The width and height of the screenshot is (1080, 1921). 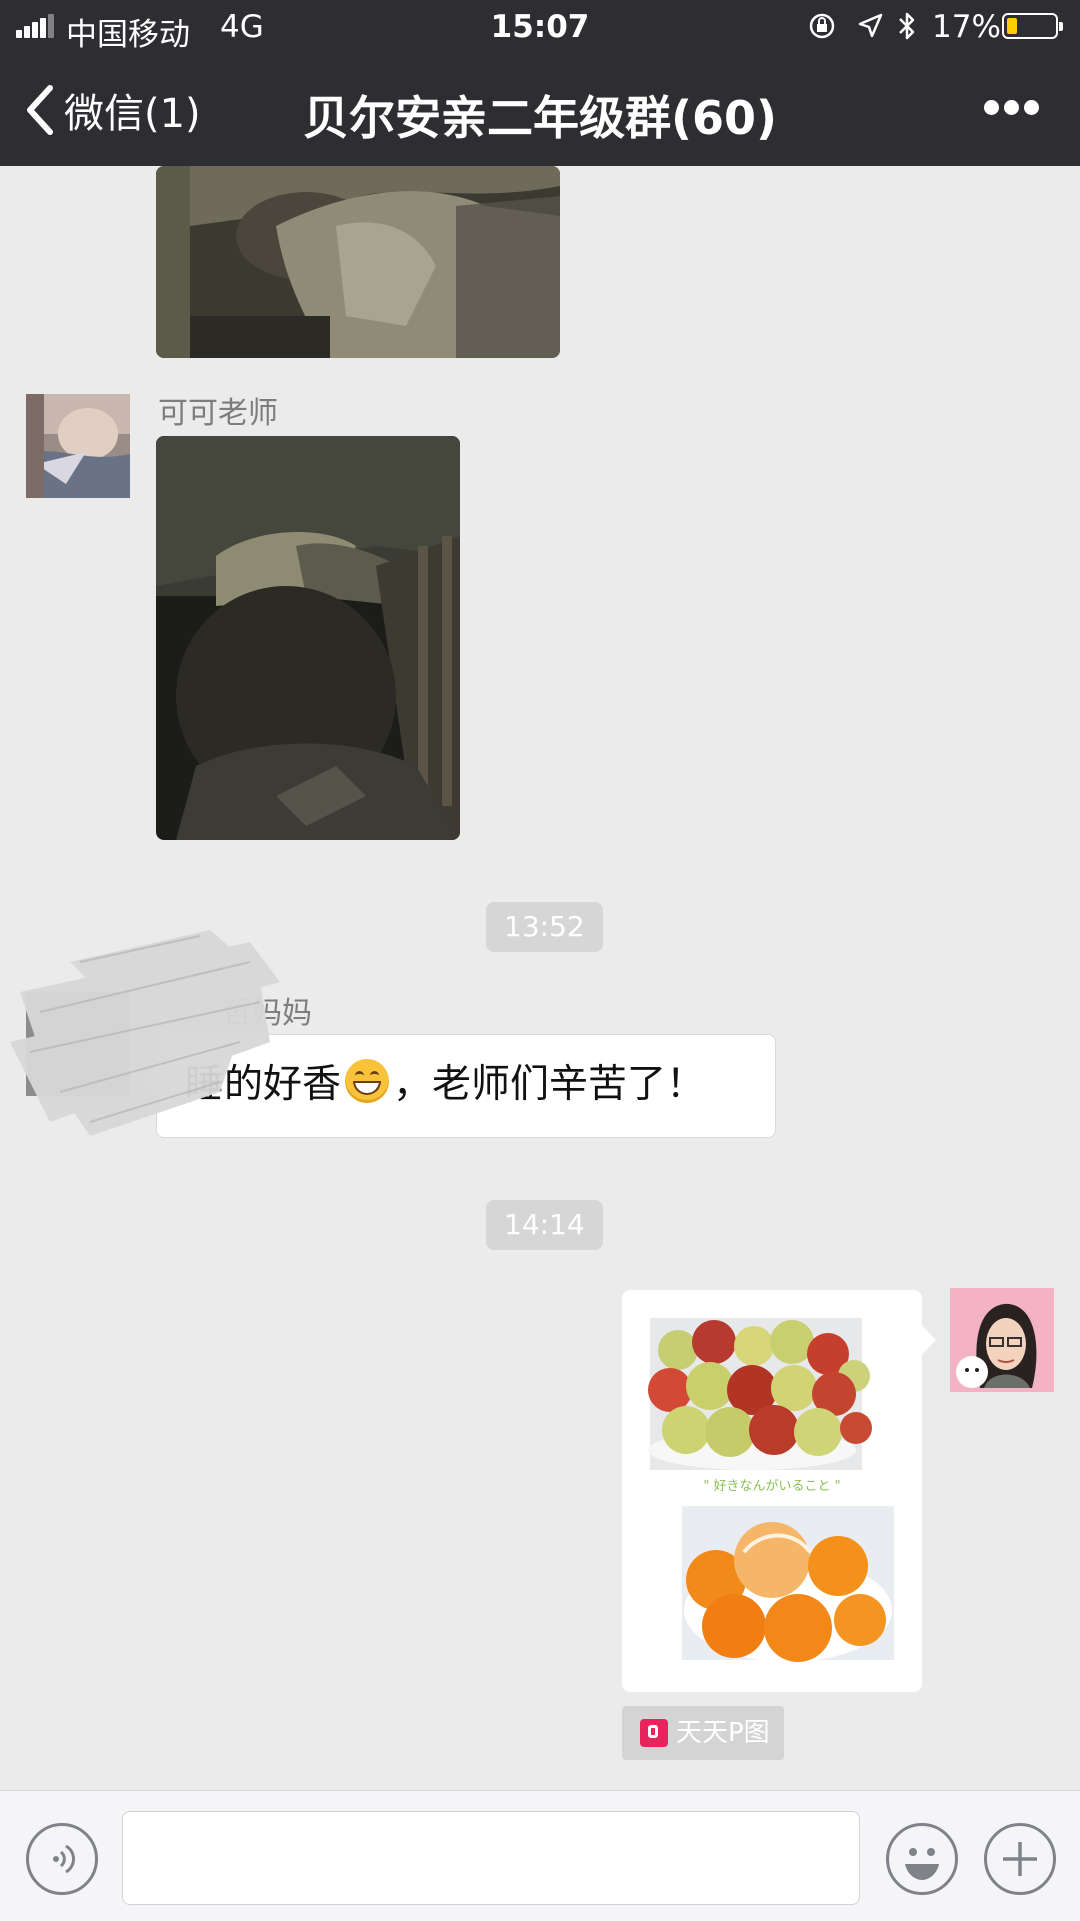 What do you see at coordinates (544, 1225) in the screenshot?
I see `timestamp: 14:14` at bounding box center [544, 1225].